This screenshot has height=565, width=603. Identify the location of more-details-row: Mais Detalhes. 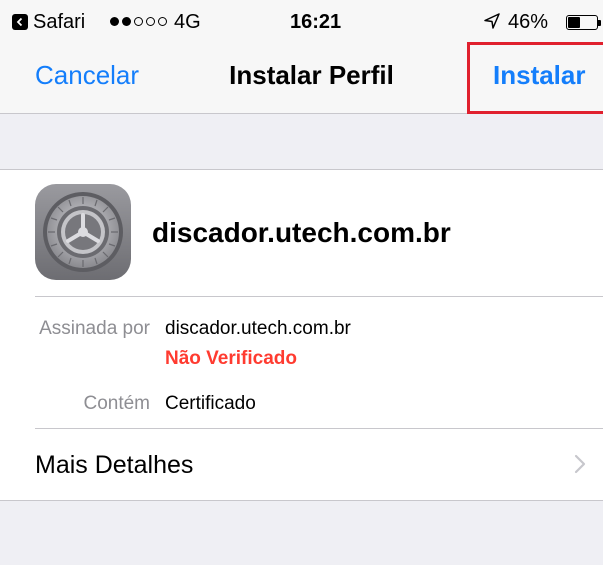
(301, 464).